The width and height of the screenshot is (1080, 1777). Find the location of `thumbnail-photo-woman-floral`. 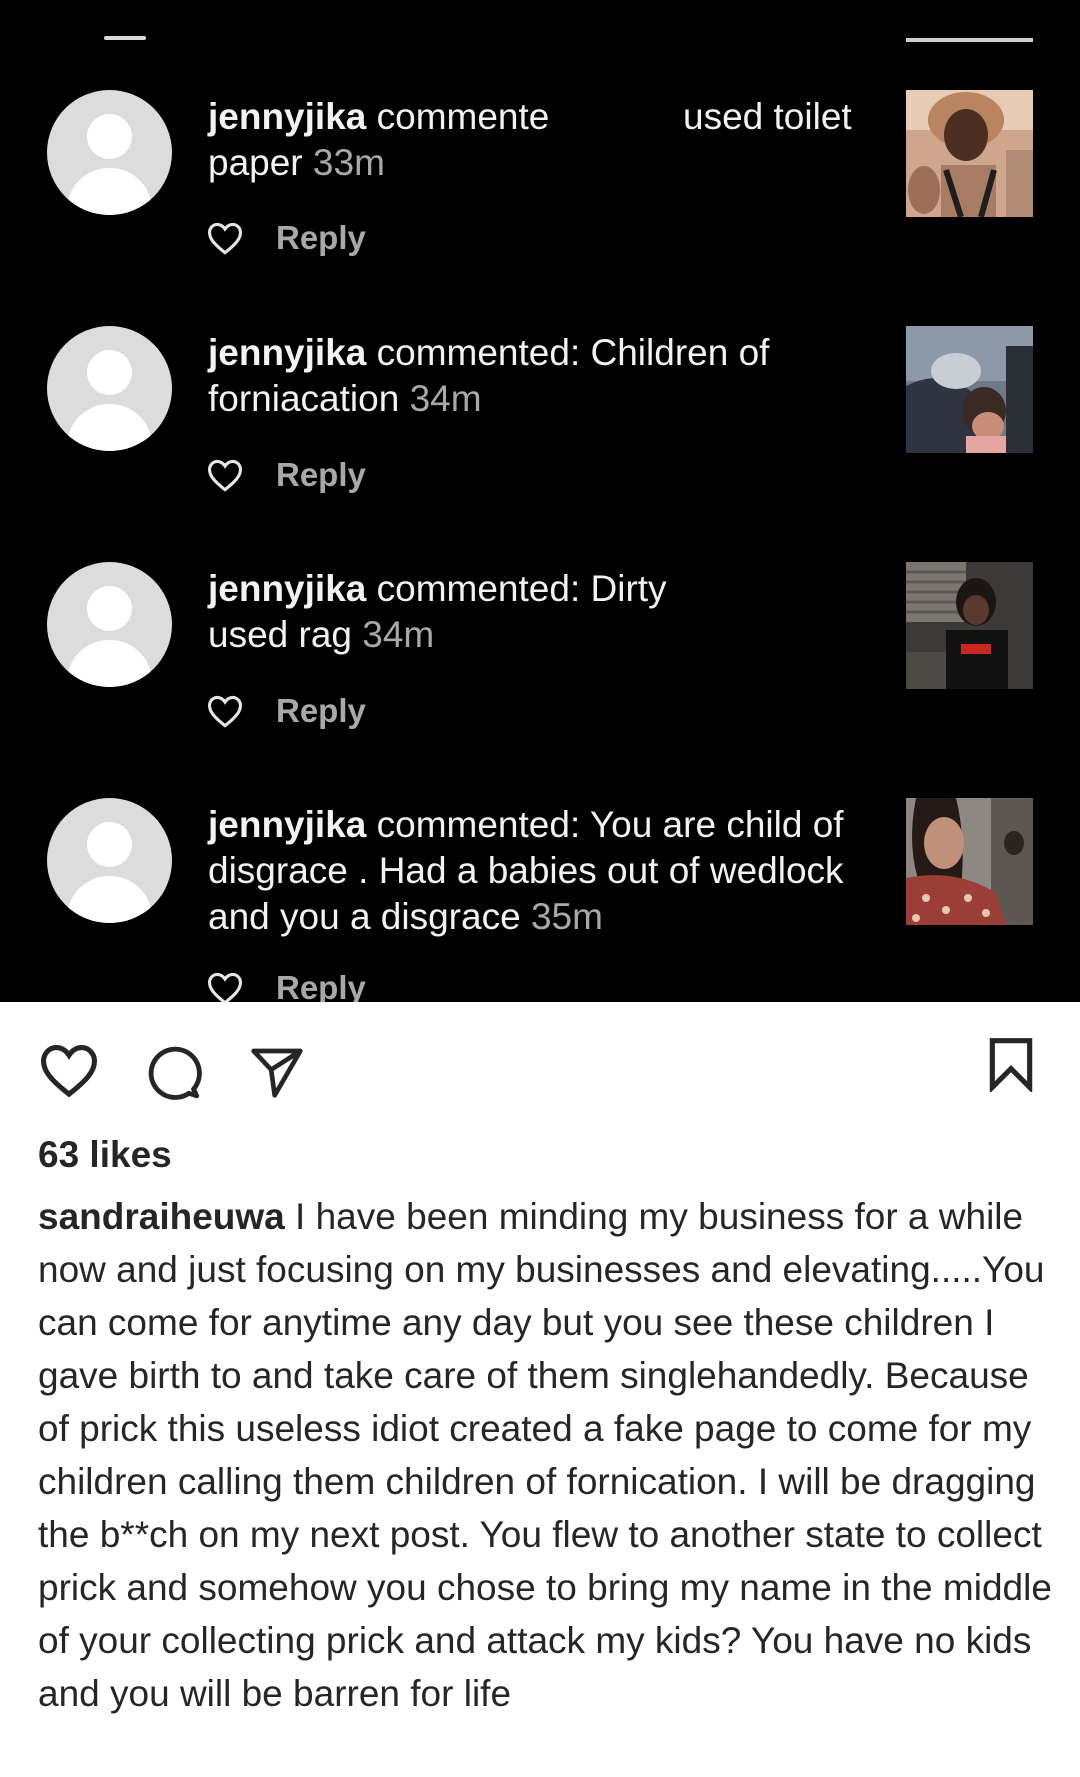

thumbnail-photo-woman-floral is located at coordinates (969, 861).